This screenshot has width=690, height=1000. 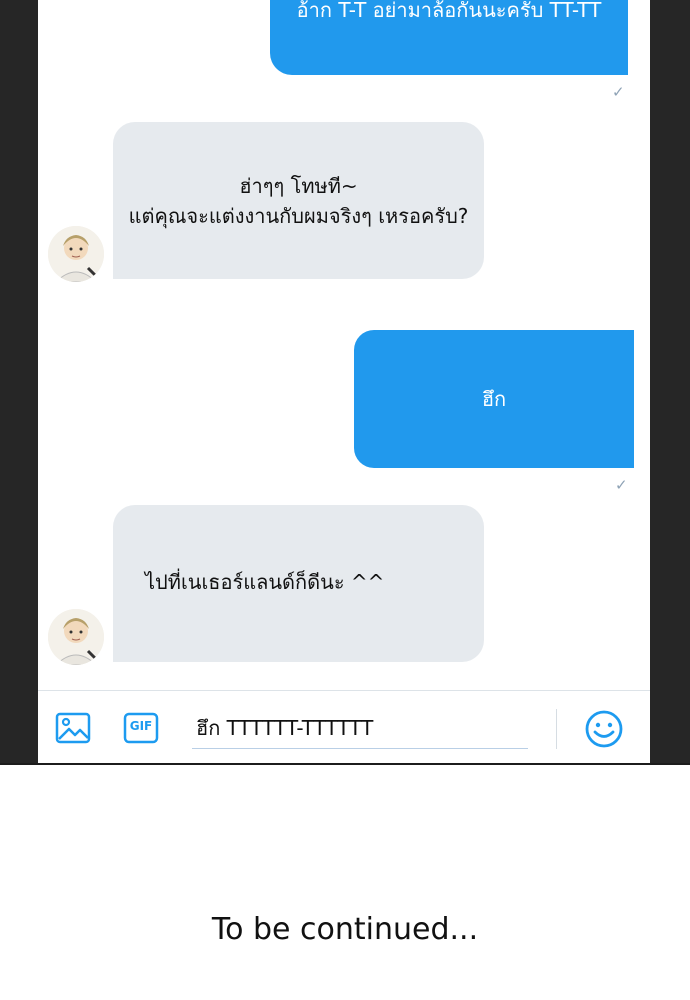 I want to click on gif-label: GIF, so click(x=141, y=726).